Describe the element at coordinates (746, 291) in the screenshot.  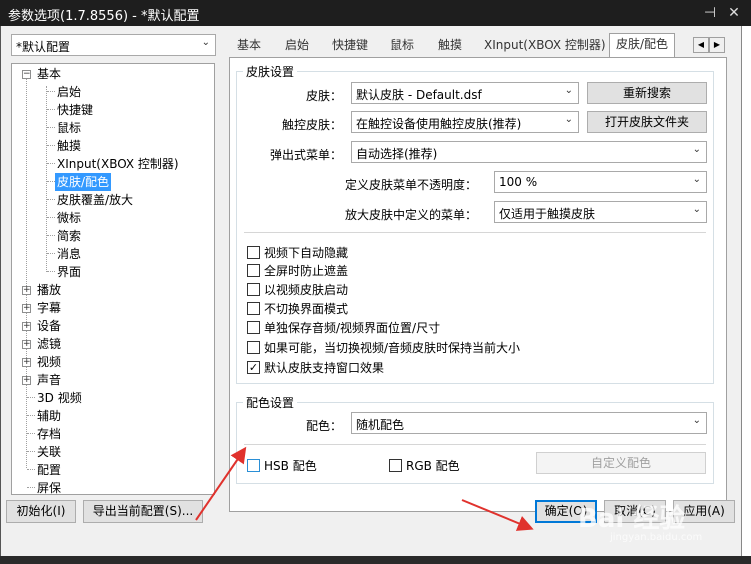
I see `background-window-edge` at that location.